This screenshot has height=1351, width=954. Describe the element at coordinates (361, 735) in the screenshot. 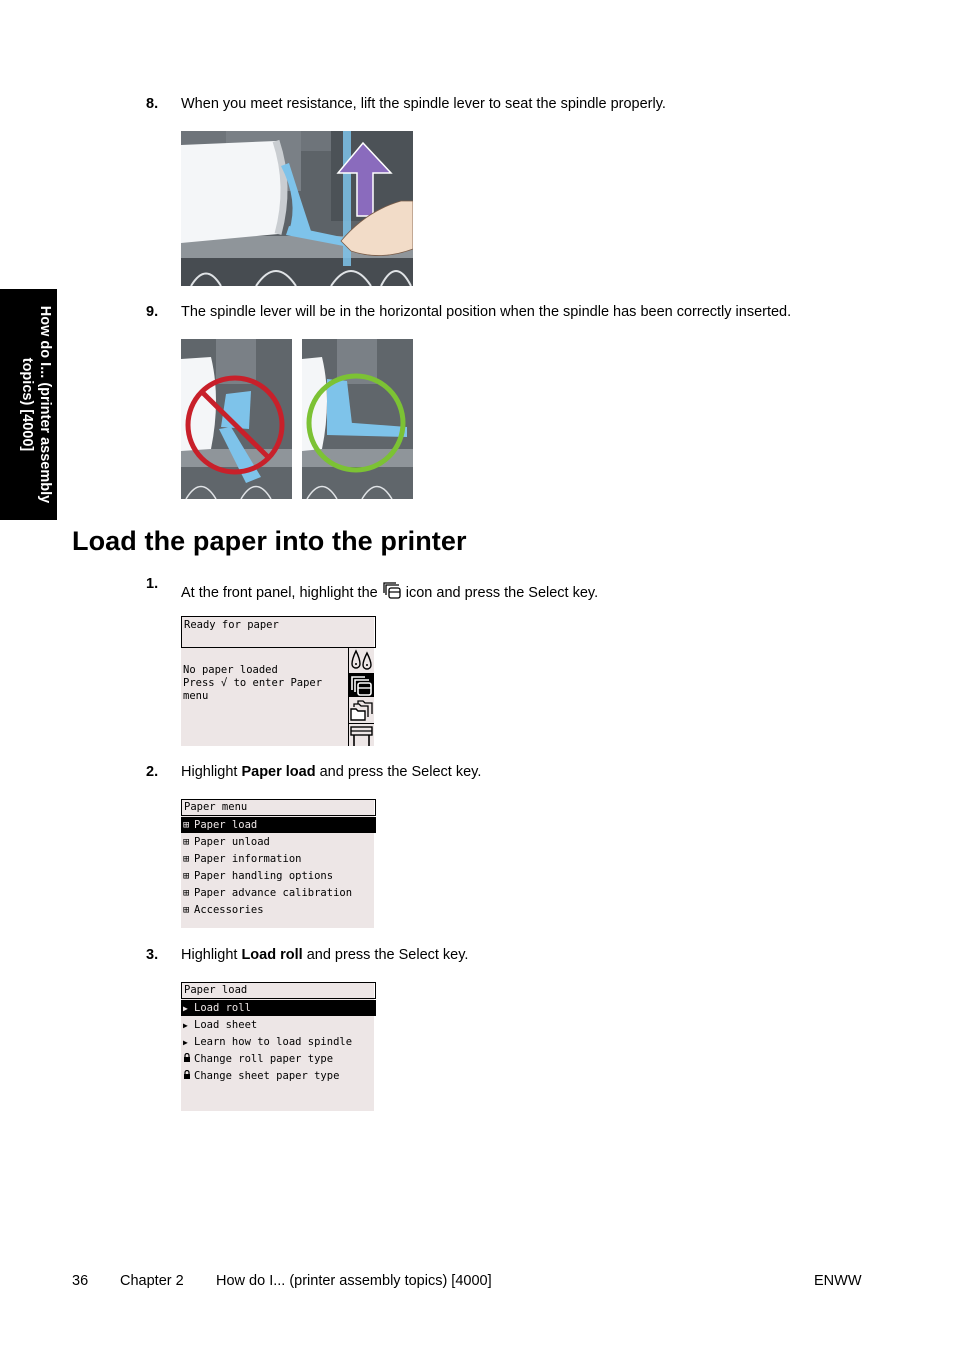

I see `printer-icon` at that location.